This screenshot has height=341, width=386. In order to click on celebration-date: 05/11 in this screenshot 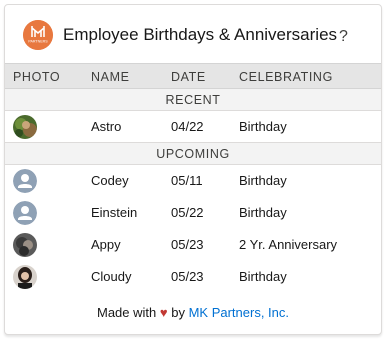, I will do `click(187, 180)`.